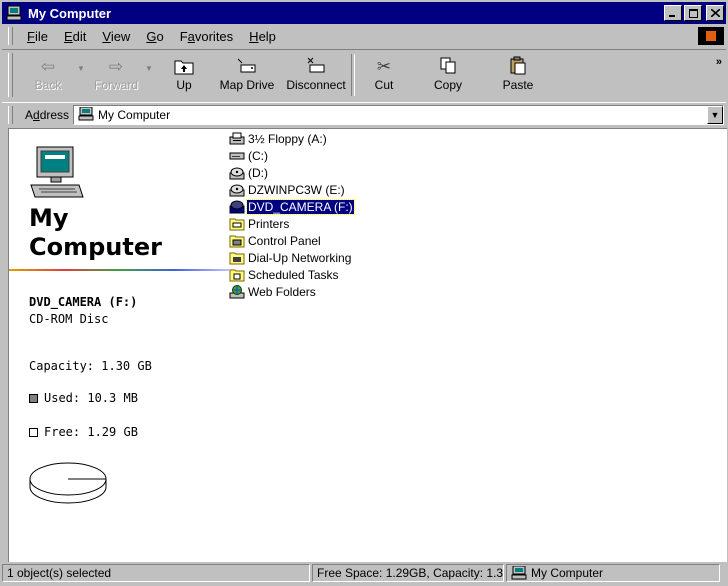 This screenshot has height=586, width=728. I want to click on list-item-label: Printers, so click(269, 224).